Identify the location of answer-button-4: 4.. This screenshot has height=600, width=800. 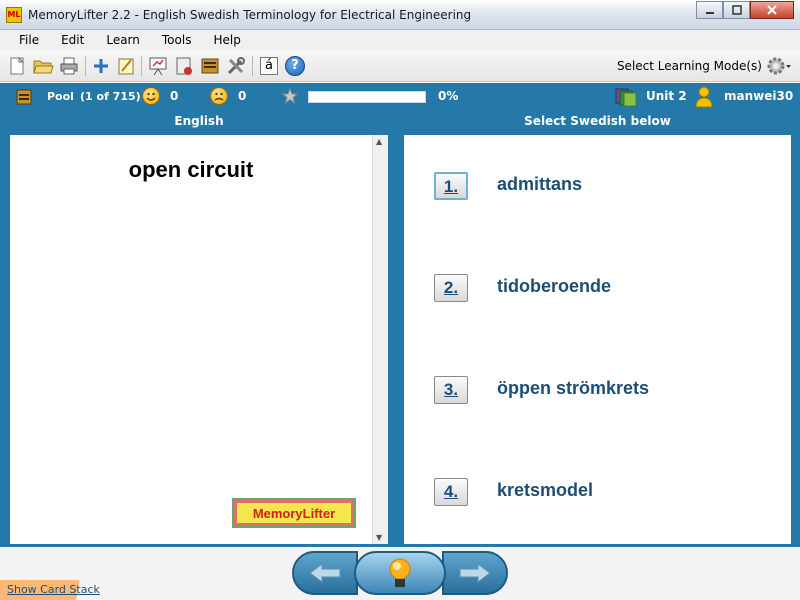
(451, 492).